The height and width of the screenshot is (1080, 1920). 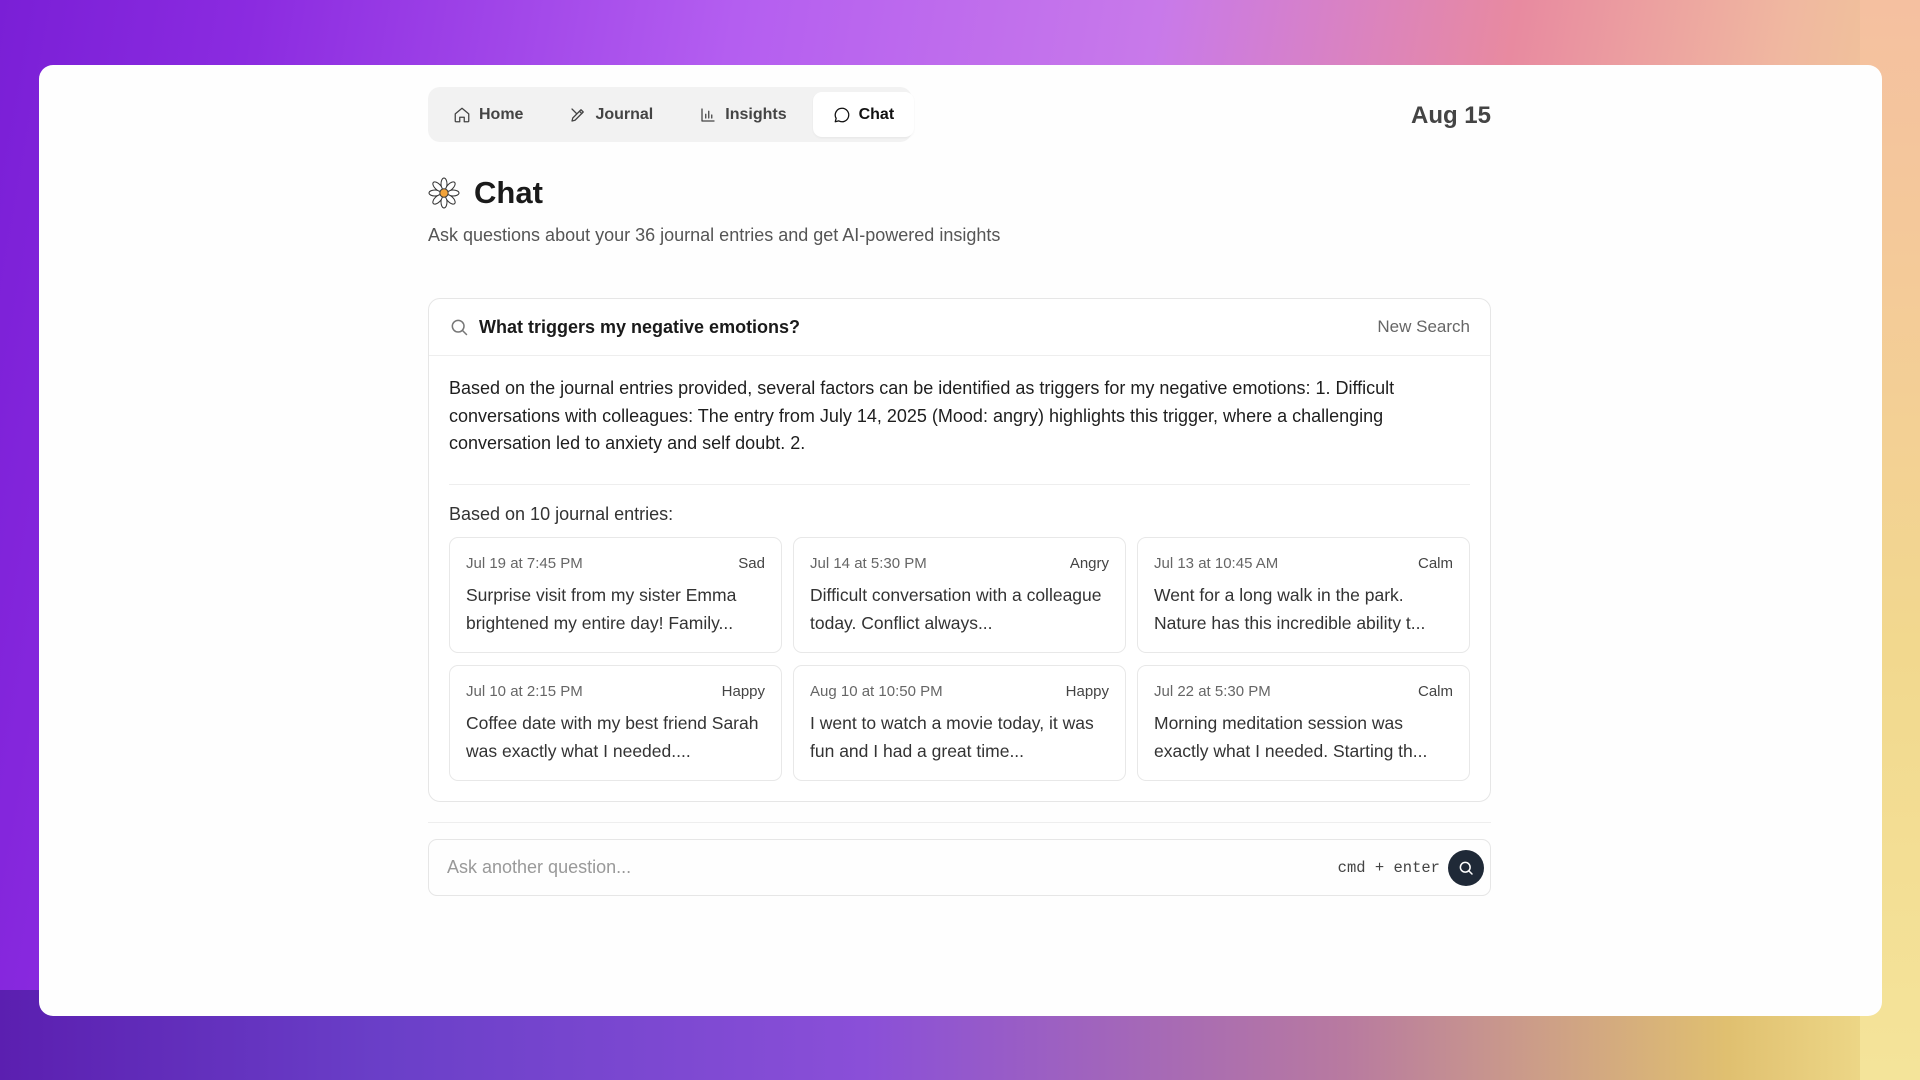 I want to click on separator, so click(x=959, y=822).